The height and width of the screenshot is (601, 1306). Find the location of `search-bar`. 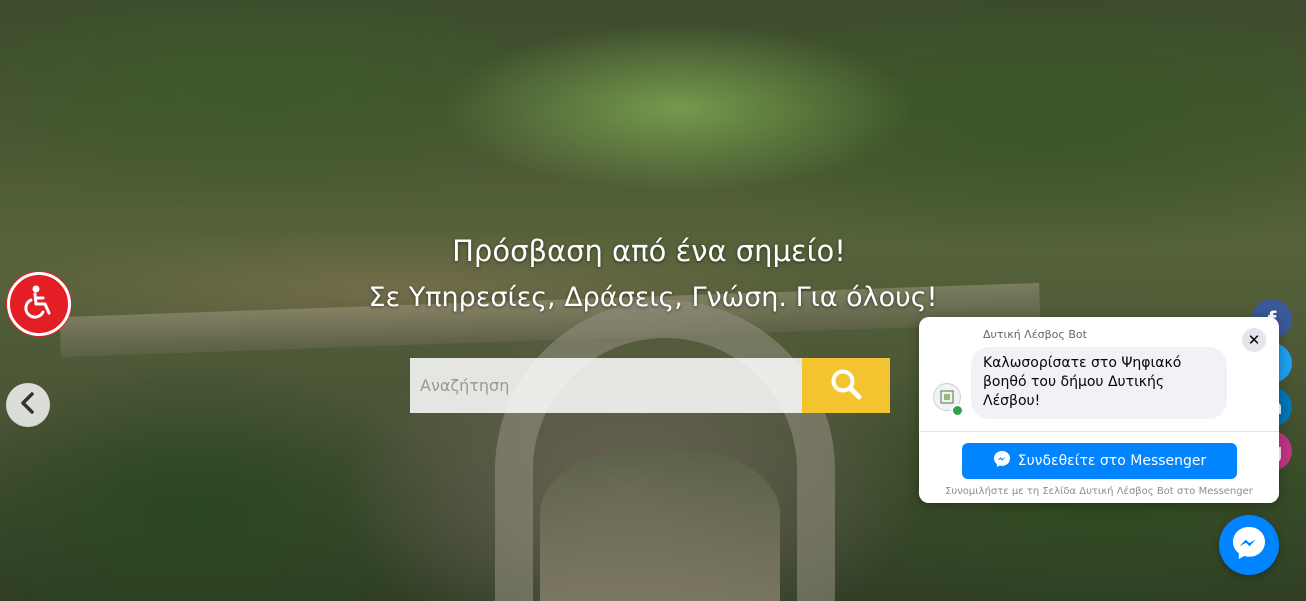

search-bar is located at coordinates (650, 385).